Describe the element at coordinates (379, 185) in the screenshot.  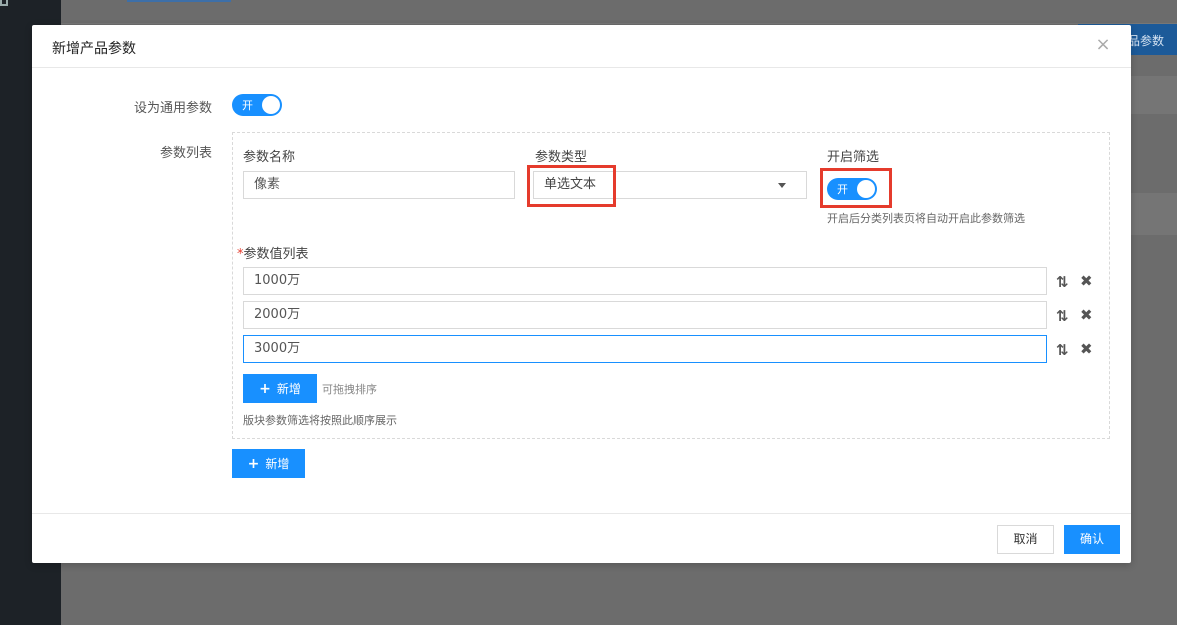
I see `param-name-input: 像素` at that location.